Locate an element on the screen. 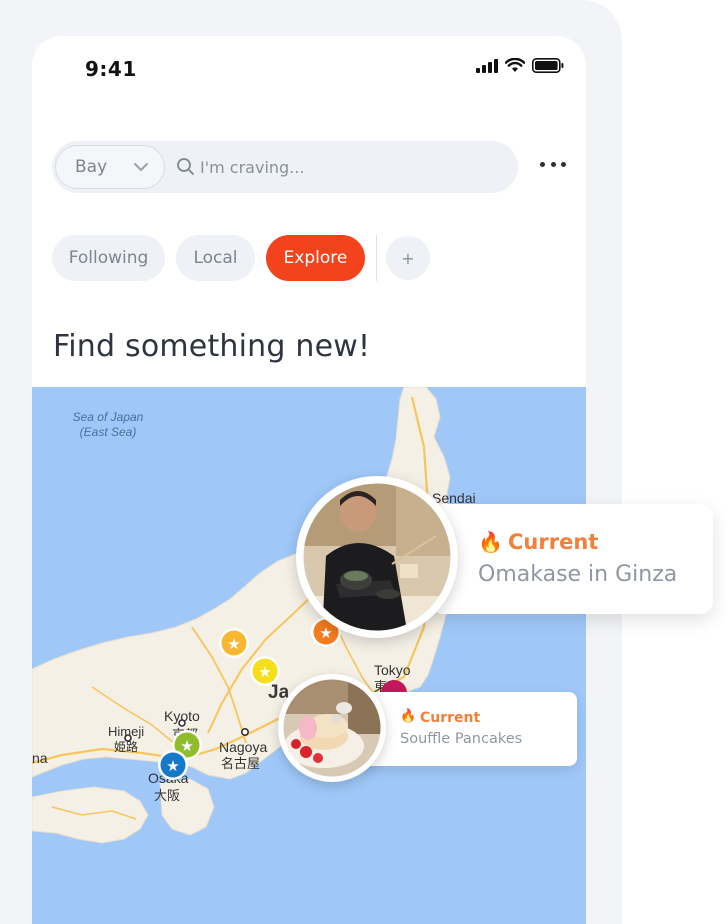 This screenshot has height=924, width=728. map-label-nagoya-jp: 名古屋 is located at coordinates (240, 764).